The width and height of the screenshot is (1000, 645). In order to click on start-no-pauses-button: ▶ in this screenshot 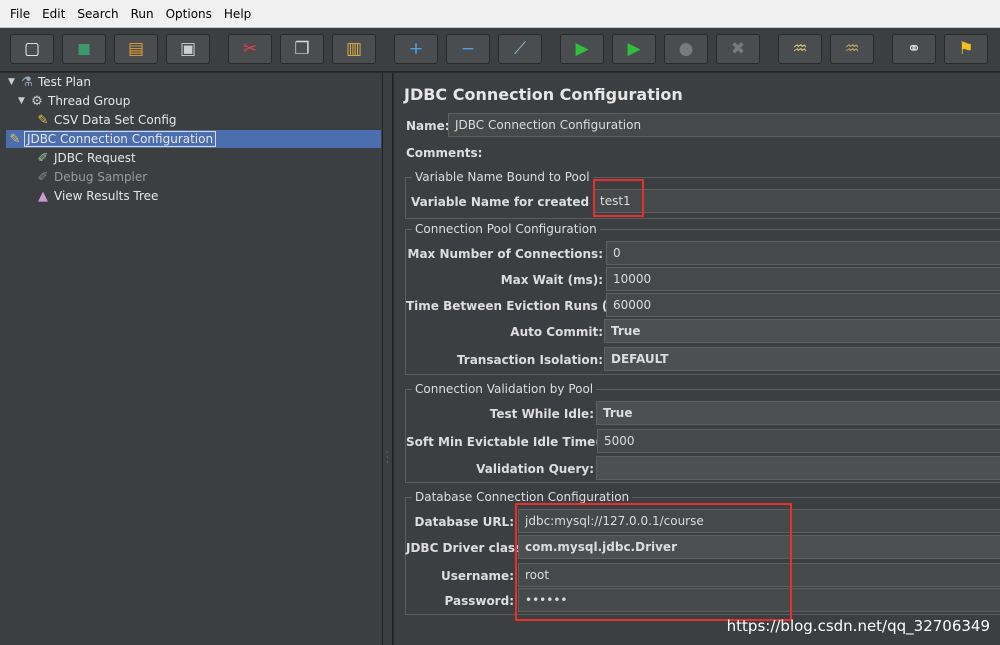, I will do `click(634, 49)`.